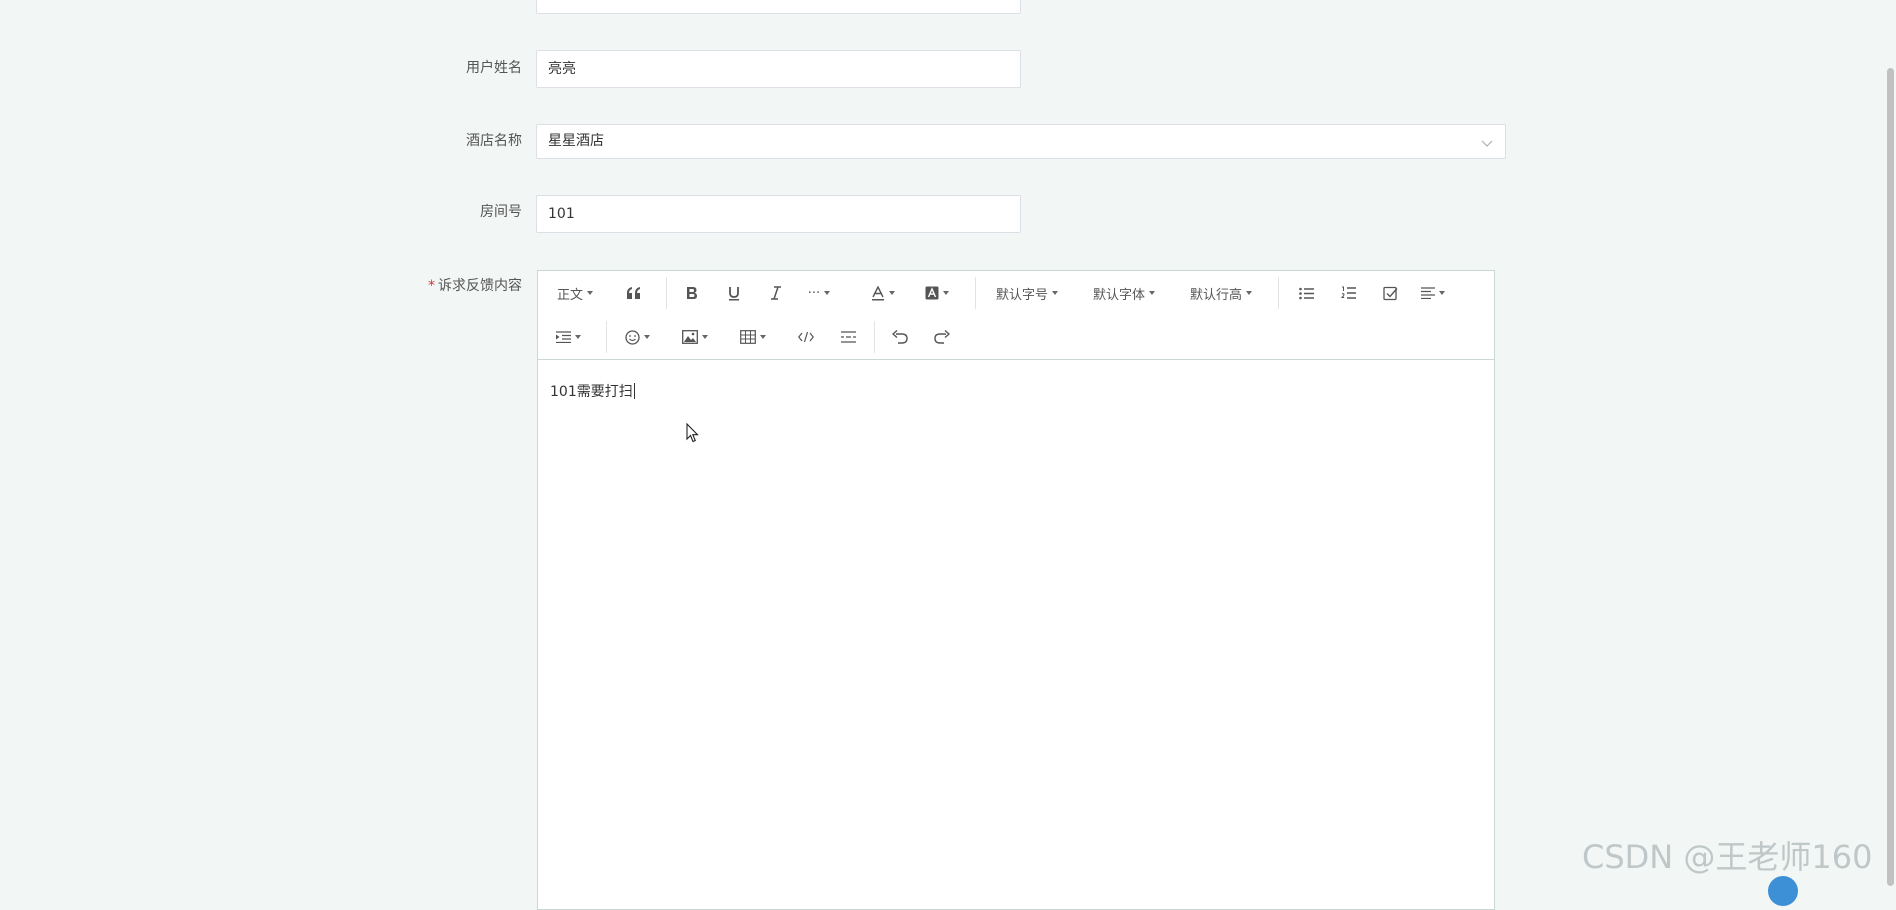  I want to click on toolbar-row-1: 正文 ··· 默认字号 默认字体 默认行高, so click(1016, 293).